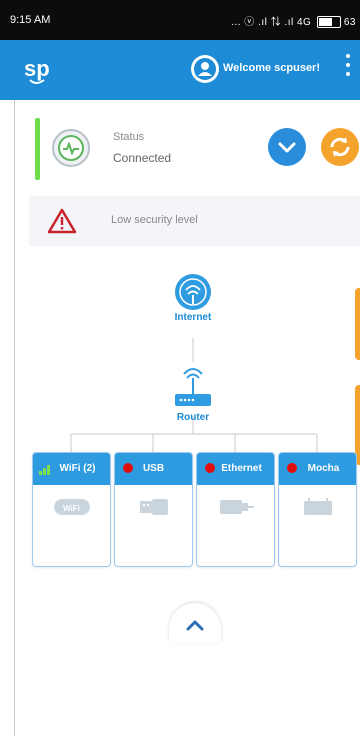 The image size is (360, 736). What do you see at coordinates (235, 515) in the screenshot?
I see `ethernet-icon` at bounding box center [235, 515].